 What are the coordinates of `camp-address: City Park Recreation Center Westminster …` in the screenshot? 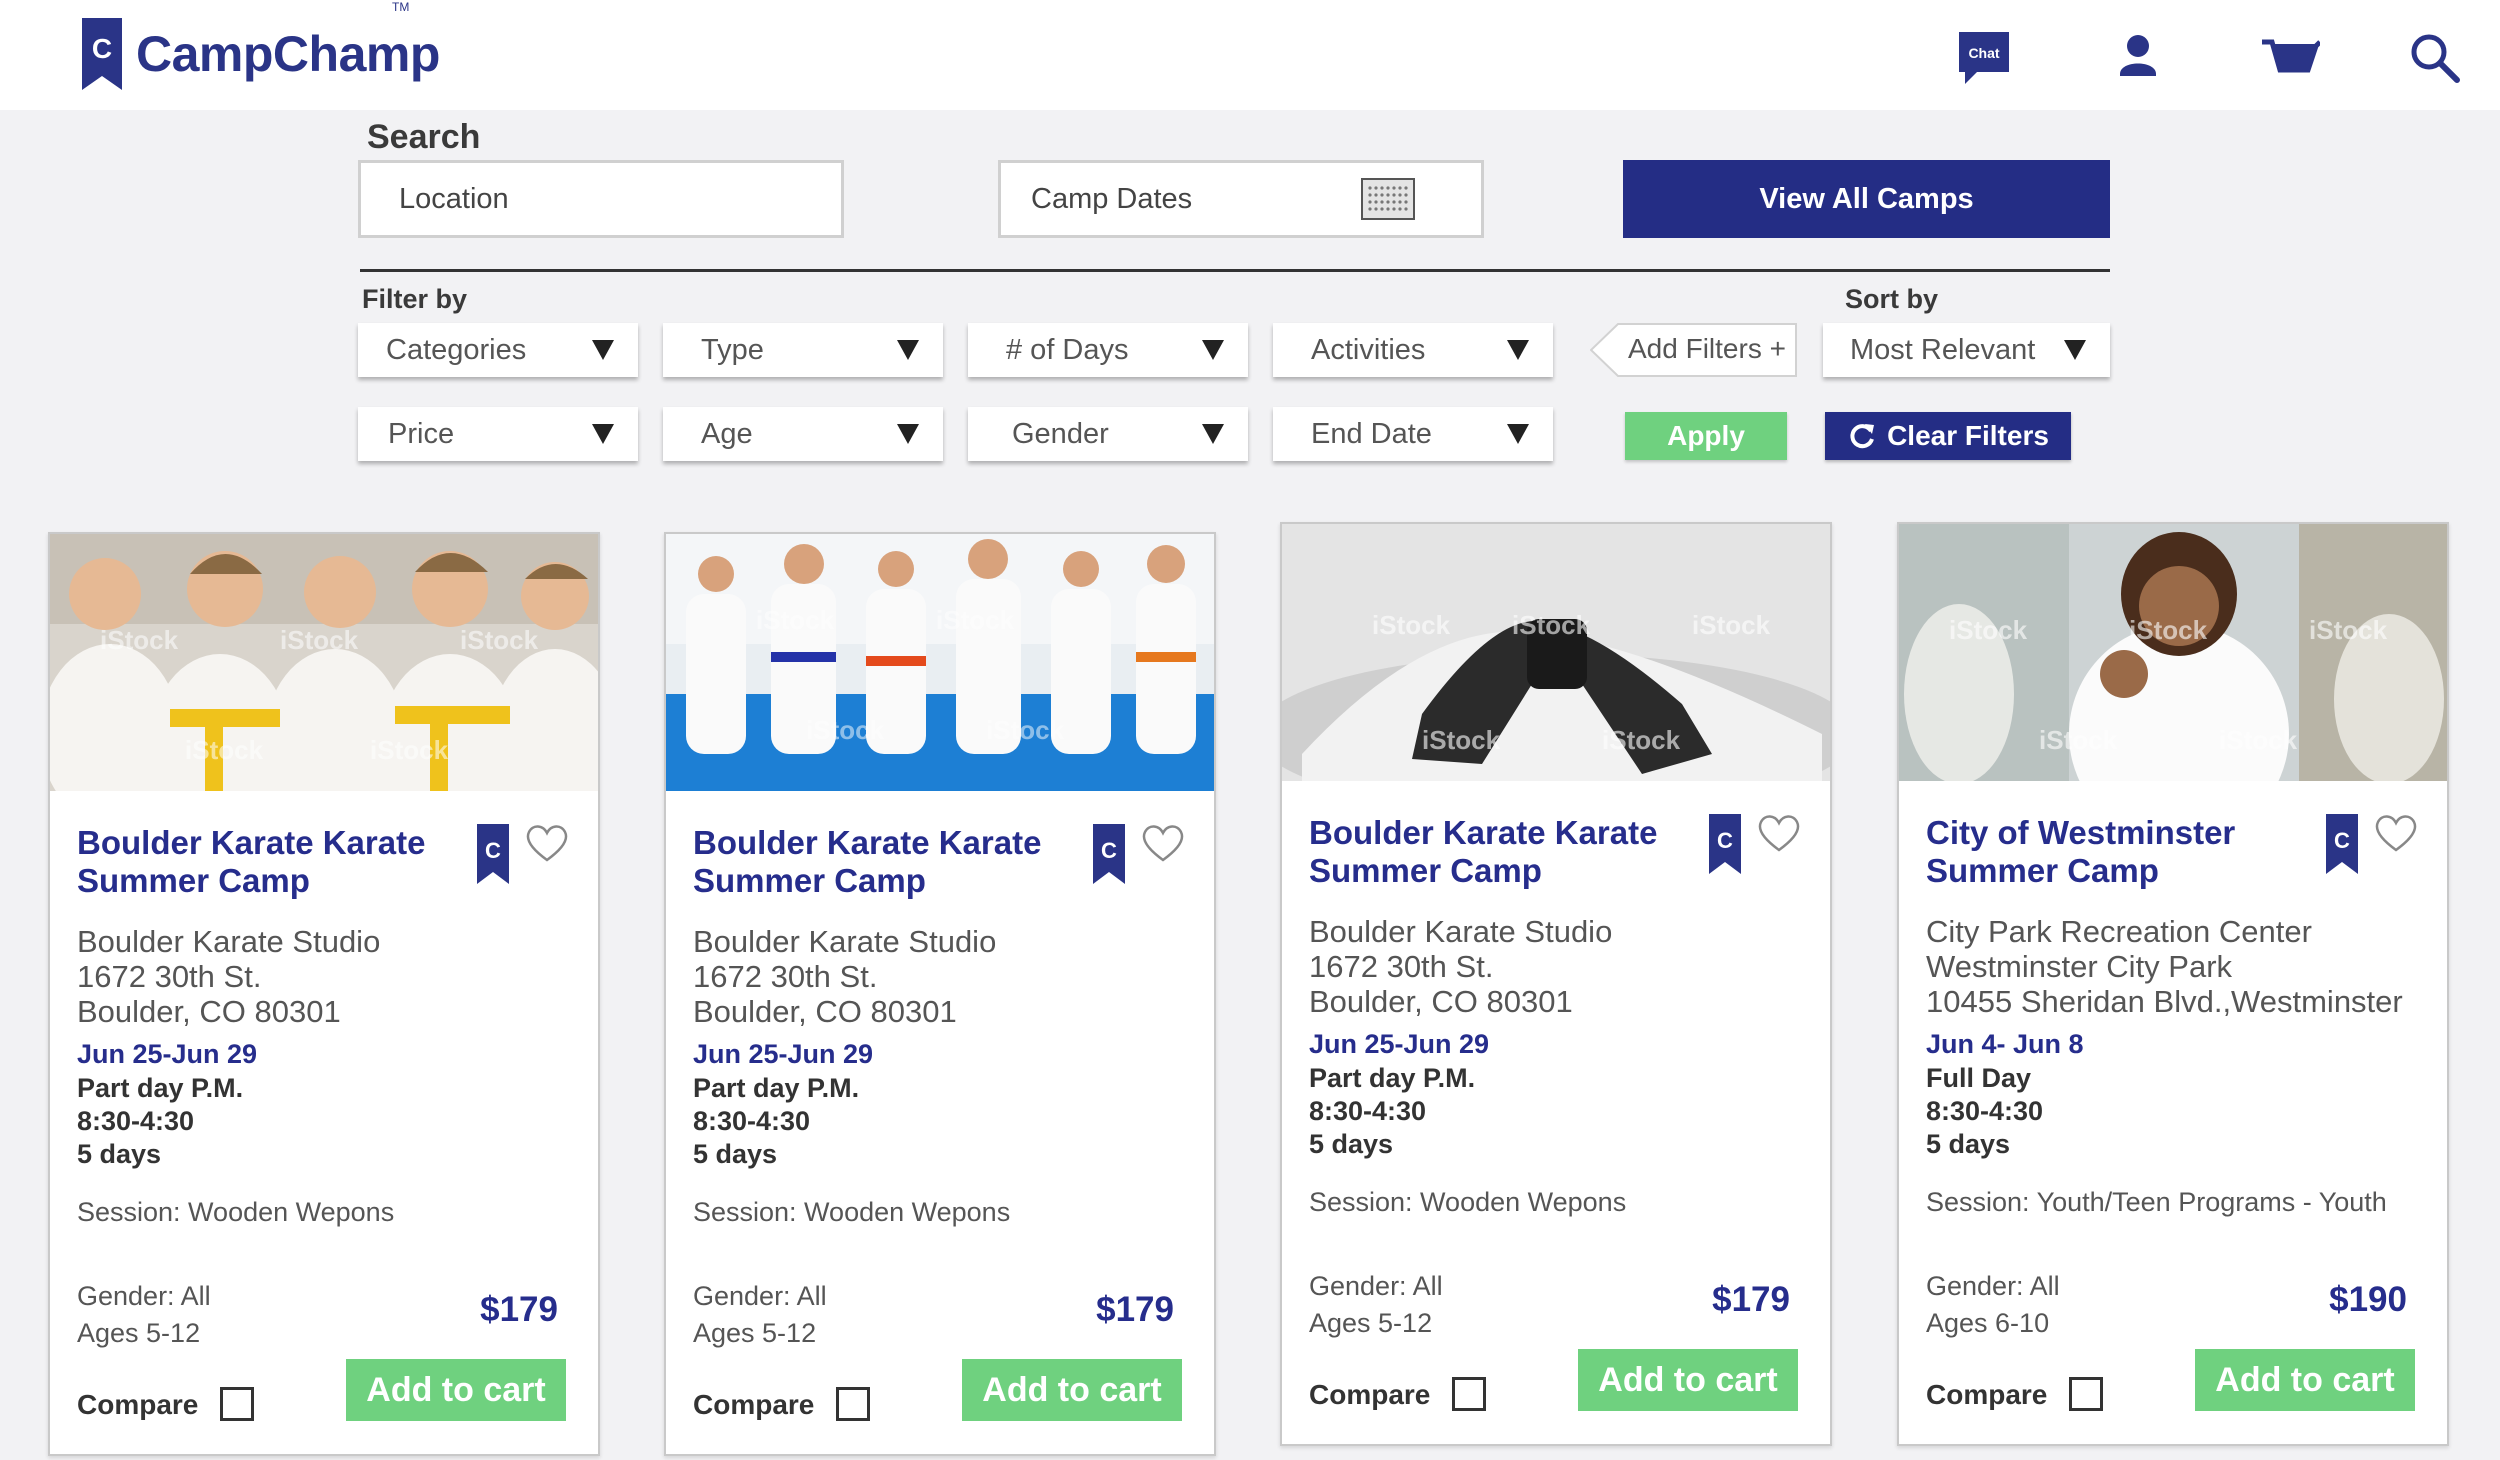 It's located at (2164, 966).